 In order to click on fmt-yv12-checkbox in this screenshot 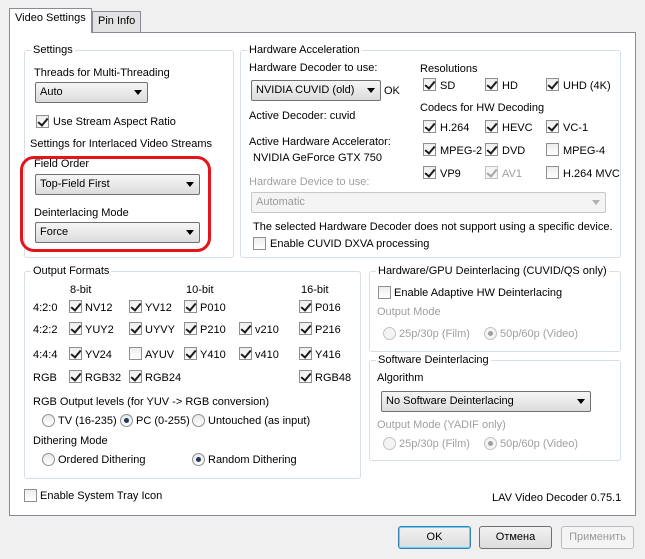, I will do `click(135, 306)`.